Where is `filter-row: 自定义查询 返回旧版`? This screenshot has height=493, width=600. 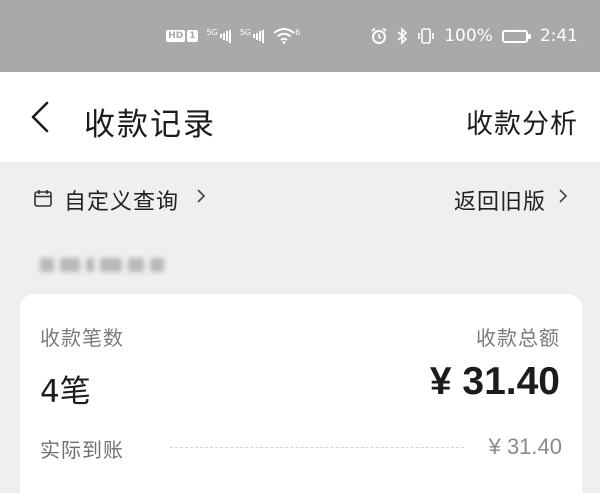
filter-row: 自定义查询 返回旧版 is located at coordinates (300, 197).